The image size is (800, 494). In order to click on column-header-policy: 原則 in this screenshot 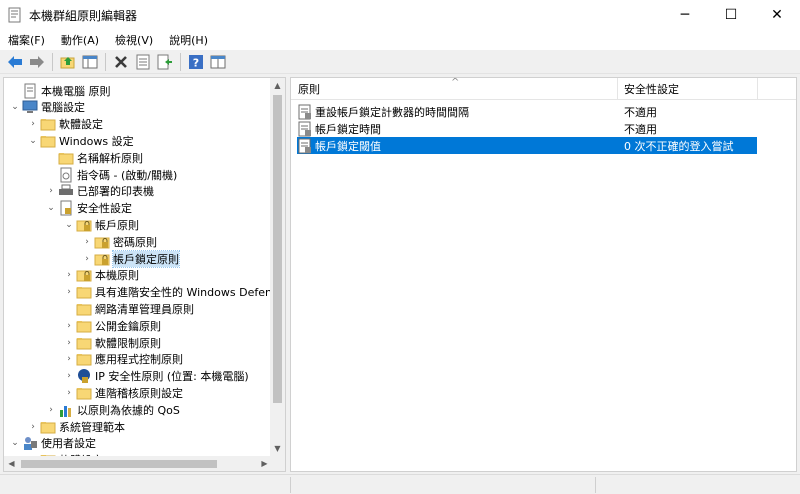, I will do `click(453, 89)`.